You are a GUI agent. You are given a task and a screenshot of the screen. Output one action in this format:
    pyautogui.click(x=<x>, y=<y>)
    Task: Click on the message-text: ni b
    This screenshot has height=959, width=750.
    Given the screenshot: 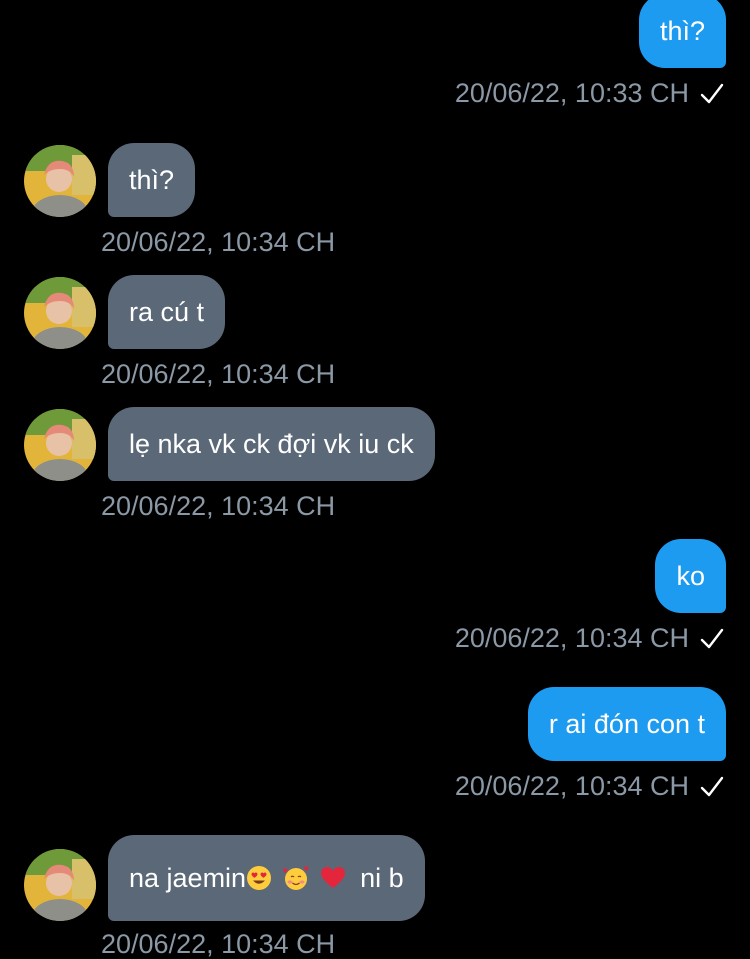 What is the action you would take?
    pyautogui.click(x=382, y=877)
    